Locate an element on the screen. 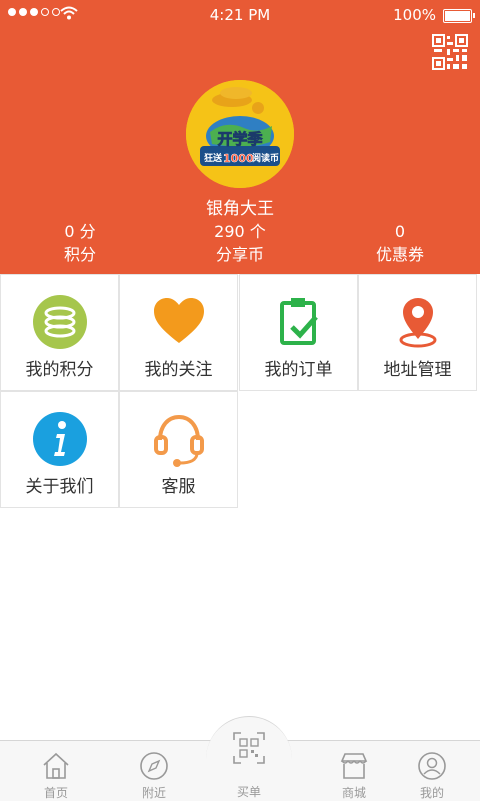  info-icon is located at coordinates (60, 439).